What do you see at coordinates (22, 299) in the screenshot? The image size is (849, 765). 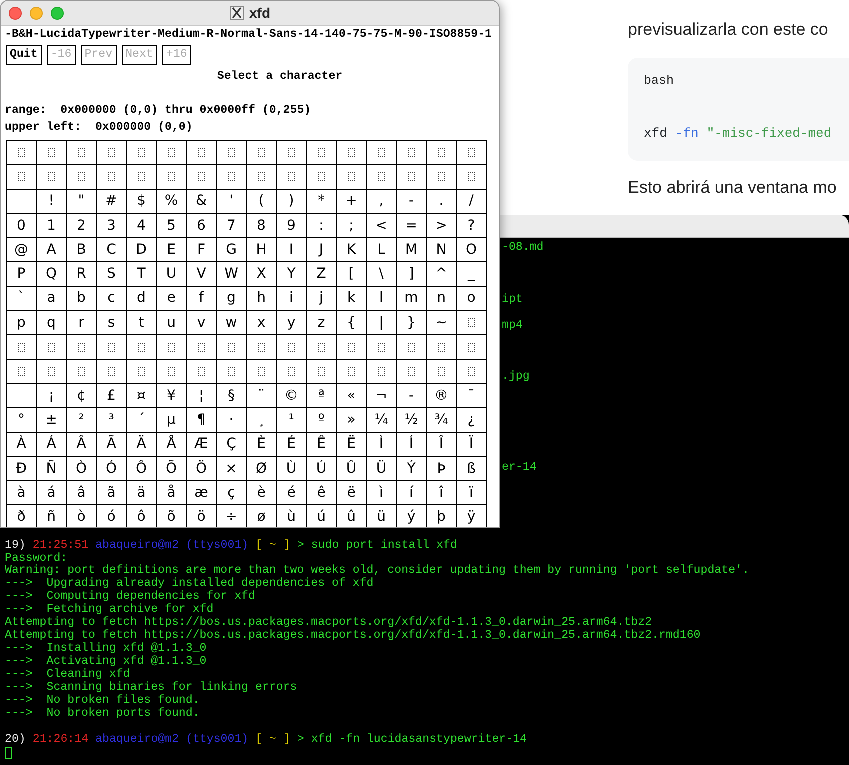 I see `glyph-cell: `` at bounding box center [22, 299].